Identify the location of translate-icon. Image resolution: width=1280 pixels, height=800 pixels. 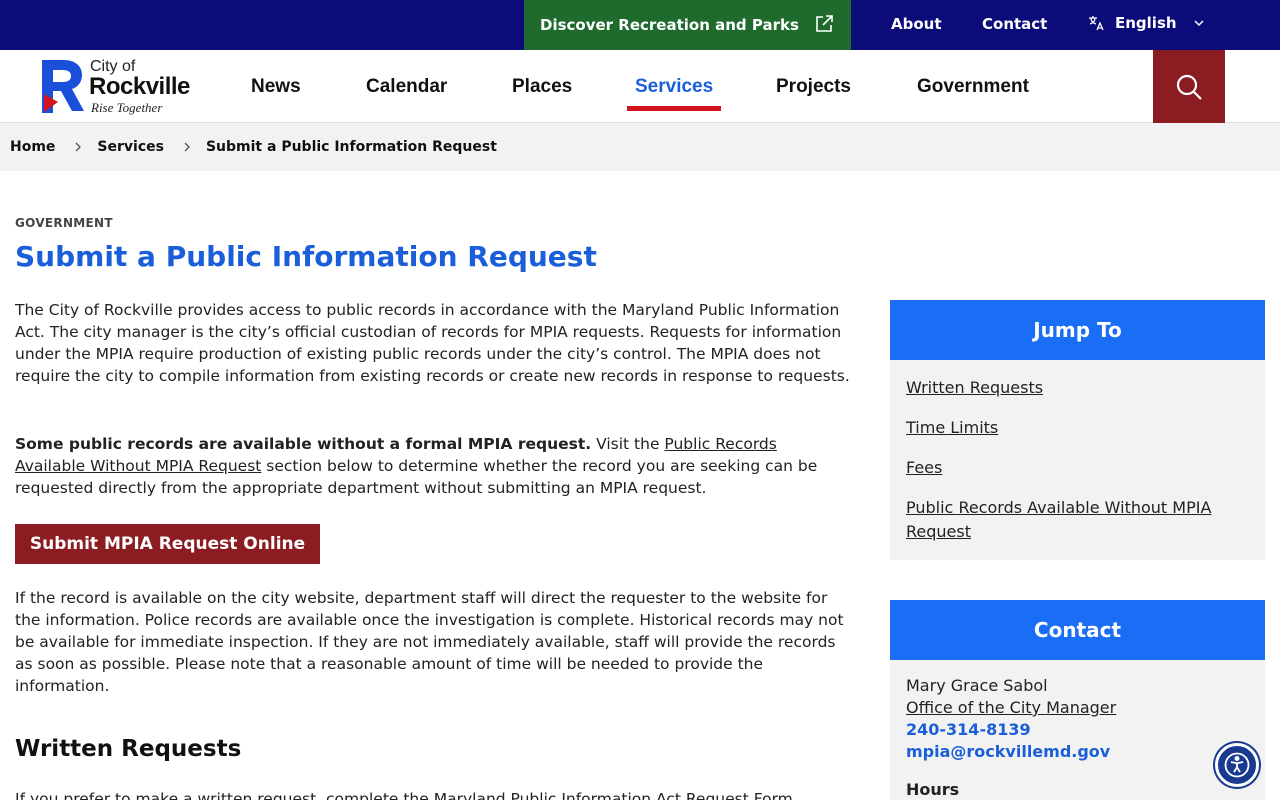
(1096, 23).